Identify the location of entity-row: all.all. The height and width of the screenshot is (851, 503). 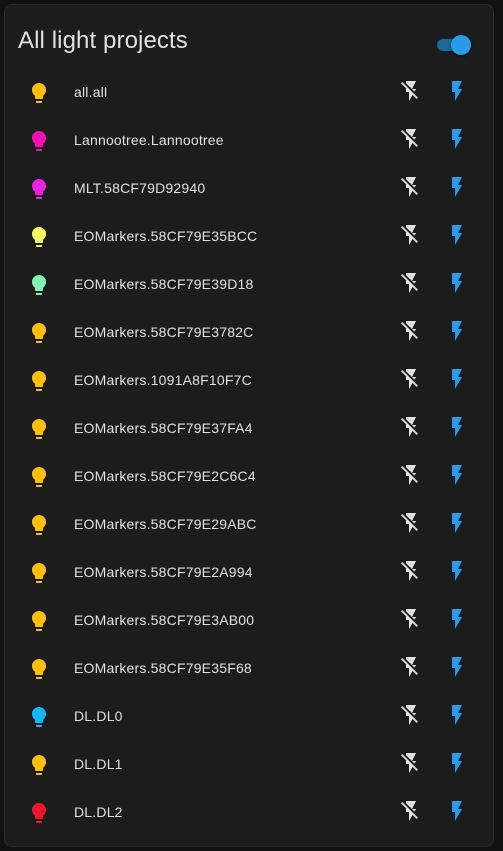
(249, 93).